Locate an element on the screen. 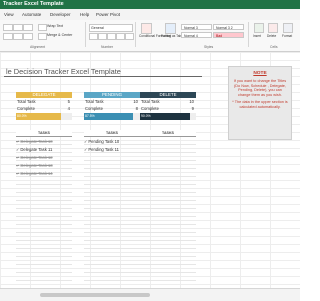 The height and width of the screenshot is (301, 320). progress-bar: 80.0% is located at coordinates (44, 116).